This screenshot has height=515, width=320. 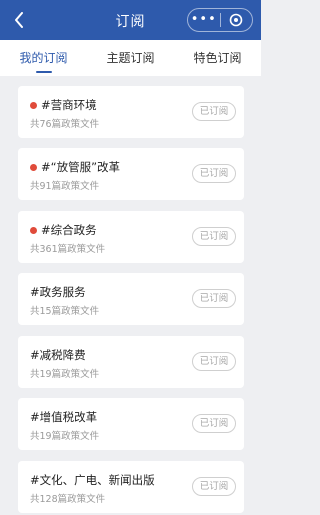 I want to click on item-title-row: #综合政务, so click(x=63, y=230).